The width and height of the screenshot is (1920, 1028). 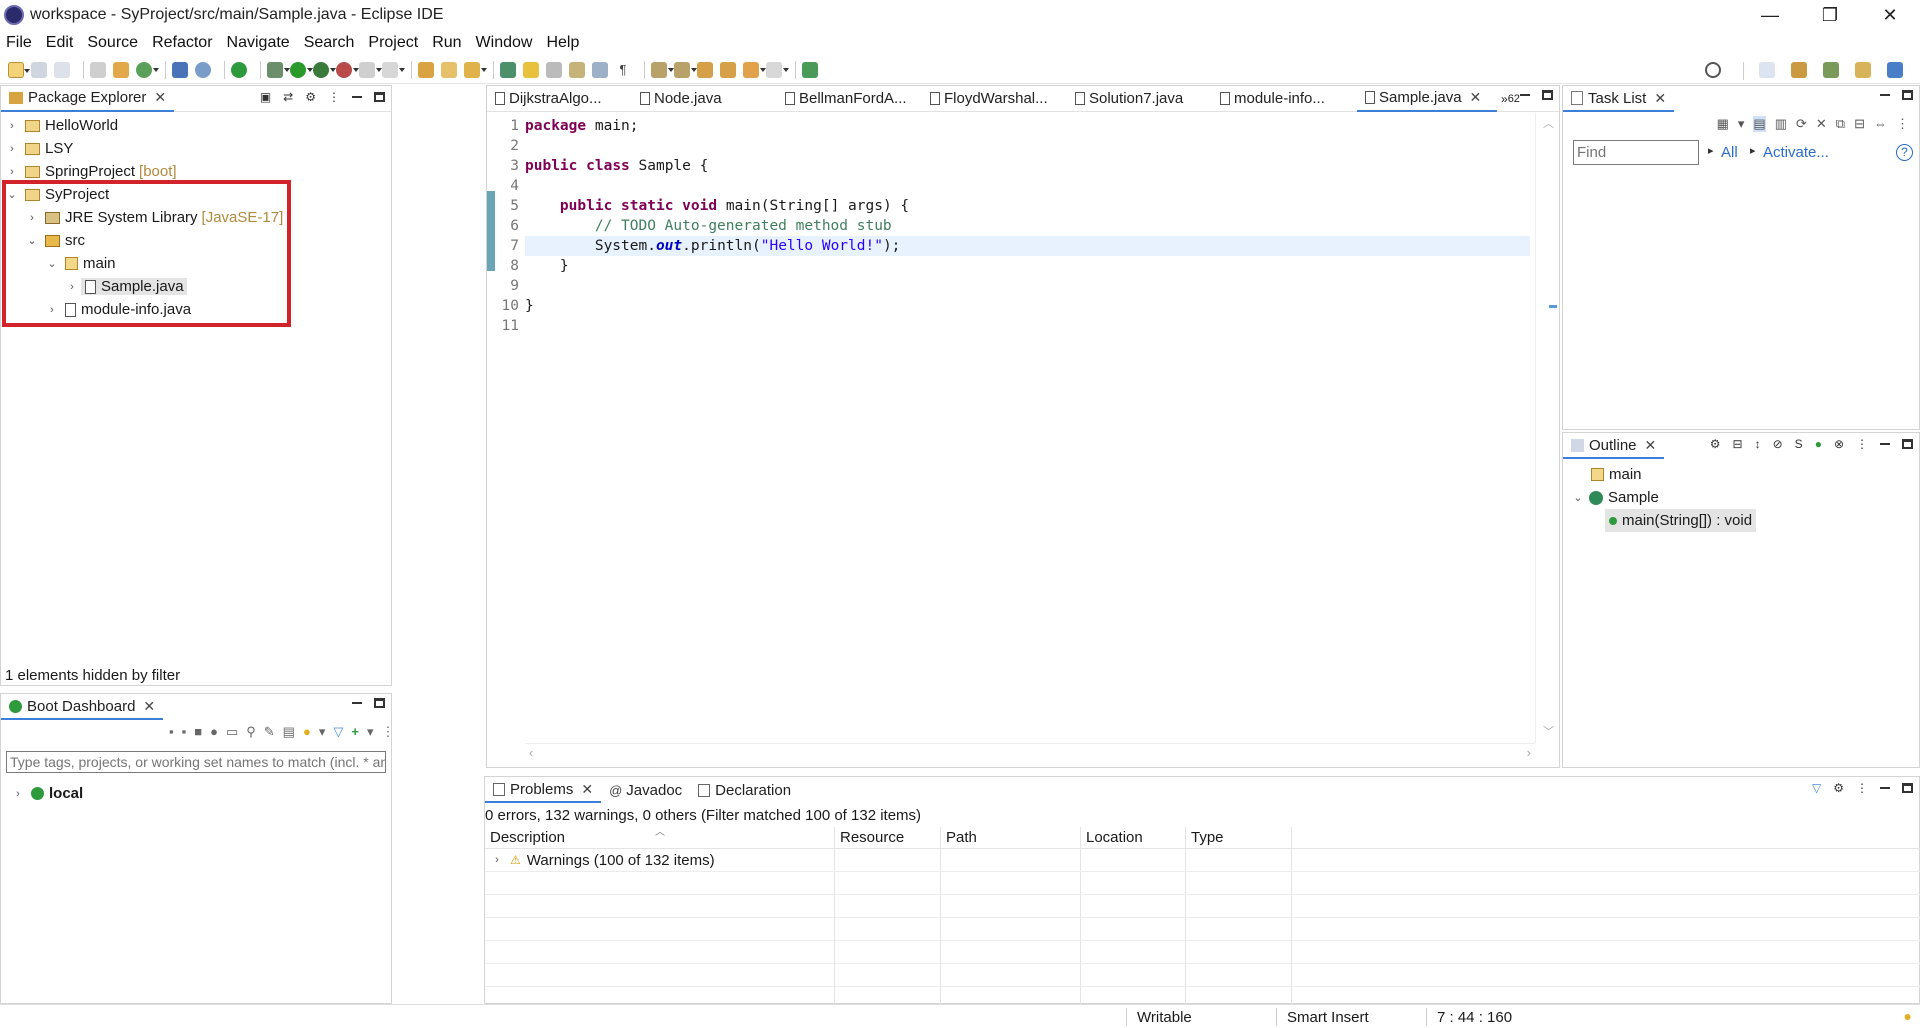 What do you see at coordinates (1758, 444) in the screenshot?
I see `sort-alpha-icon: ↕` at bounding box center [1758, 444].